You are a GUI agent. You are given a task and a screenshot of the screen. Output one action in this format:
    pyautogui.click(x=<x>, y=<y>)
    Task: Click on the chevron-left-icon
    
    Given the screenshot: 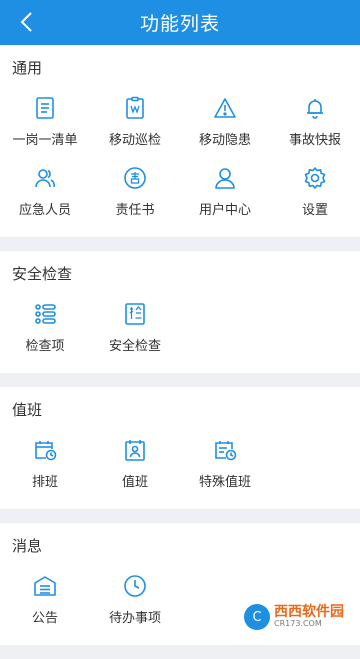 What is the action you would take?
    pyautogui.click(x=26, y=22)
    